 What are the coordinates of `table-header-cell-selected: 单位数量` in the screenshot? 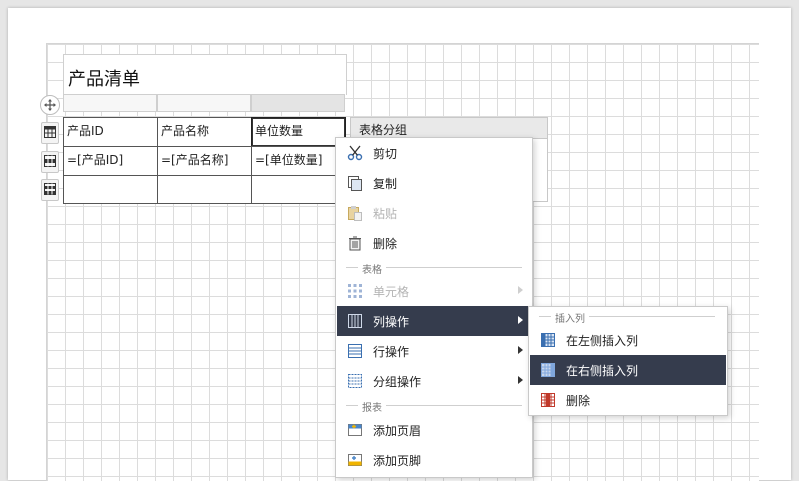 It's located at (298, 132).